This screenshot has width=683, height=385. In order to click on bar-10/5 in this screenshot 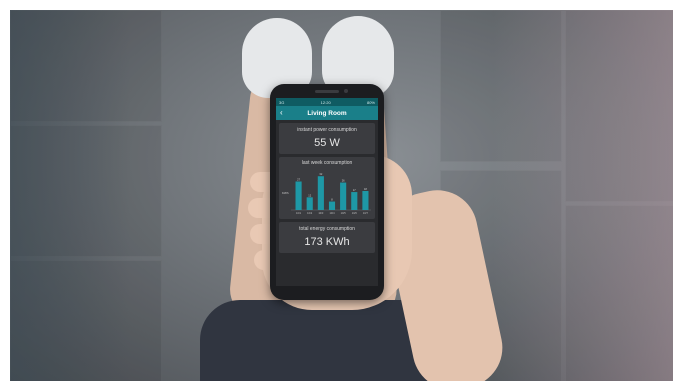, I will do `click(343, 196)`.